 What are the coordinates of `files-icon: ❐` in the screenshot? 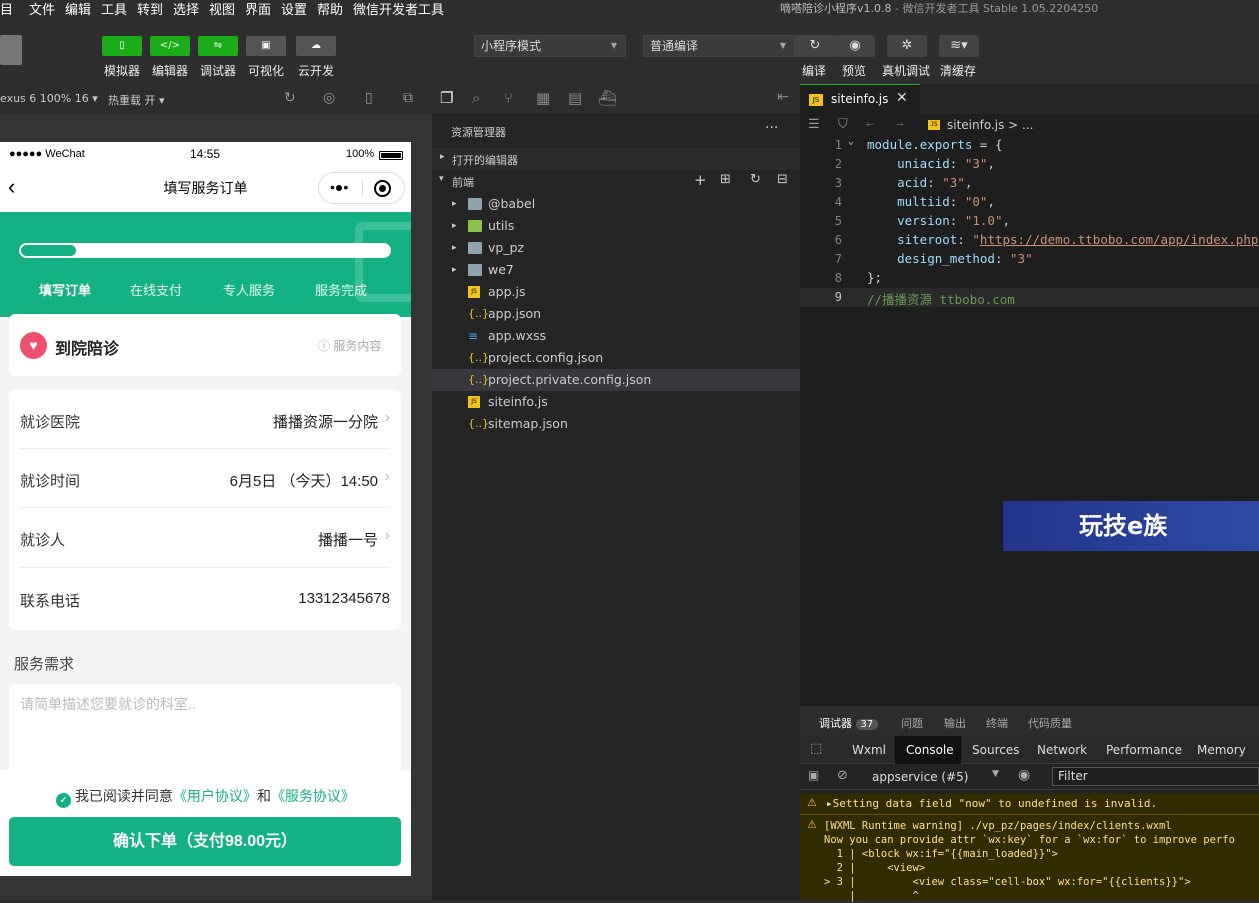 It's located at (446, 98).